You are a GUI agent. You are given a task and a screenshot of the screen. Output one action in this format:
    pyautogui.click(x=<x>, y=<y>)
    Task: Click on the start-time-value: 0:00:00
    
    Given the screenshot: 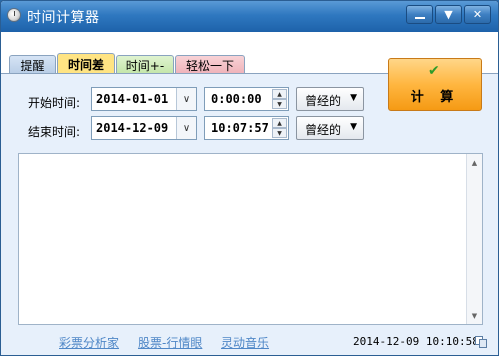 What is the action you would take?
    pyautogui.click(x=236, y=99)
    